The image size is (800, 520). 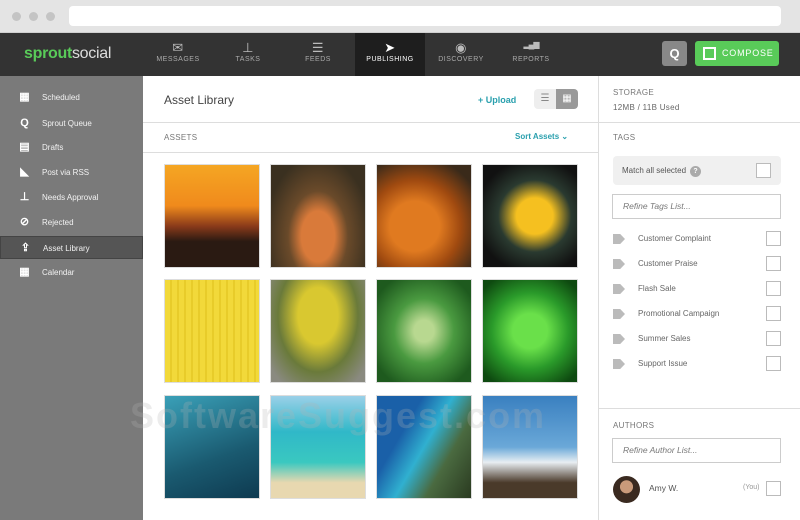 What do you see at coordinates (48, 53) in the screenshot?
I see `logo-bold: sprout` at bounding box center [48, 53].